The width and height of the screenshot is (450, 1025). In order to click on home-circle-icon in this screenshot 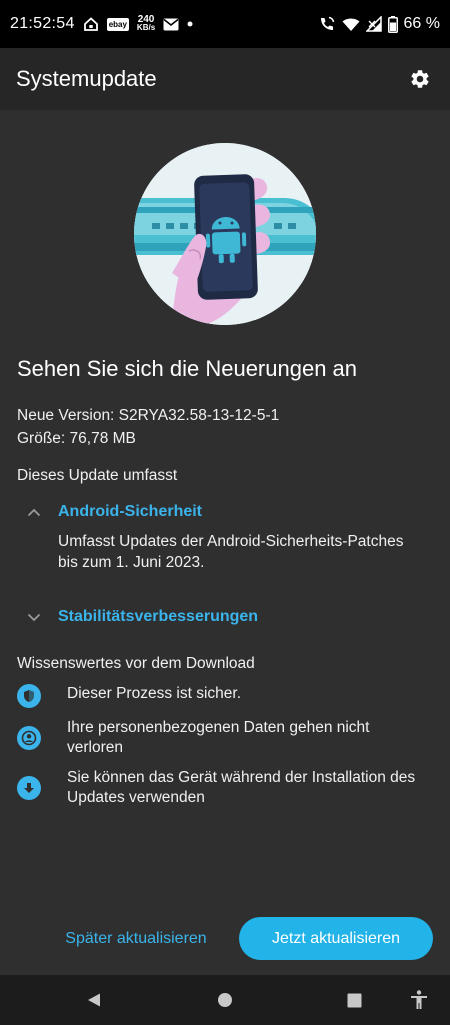, I will do `click(225, 1000)`.